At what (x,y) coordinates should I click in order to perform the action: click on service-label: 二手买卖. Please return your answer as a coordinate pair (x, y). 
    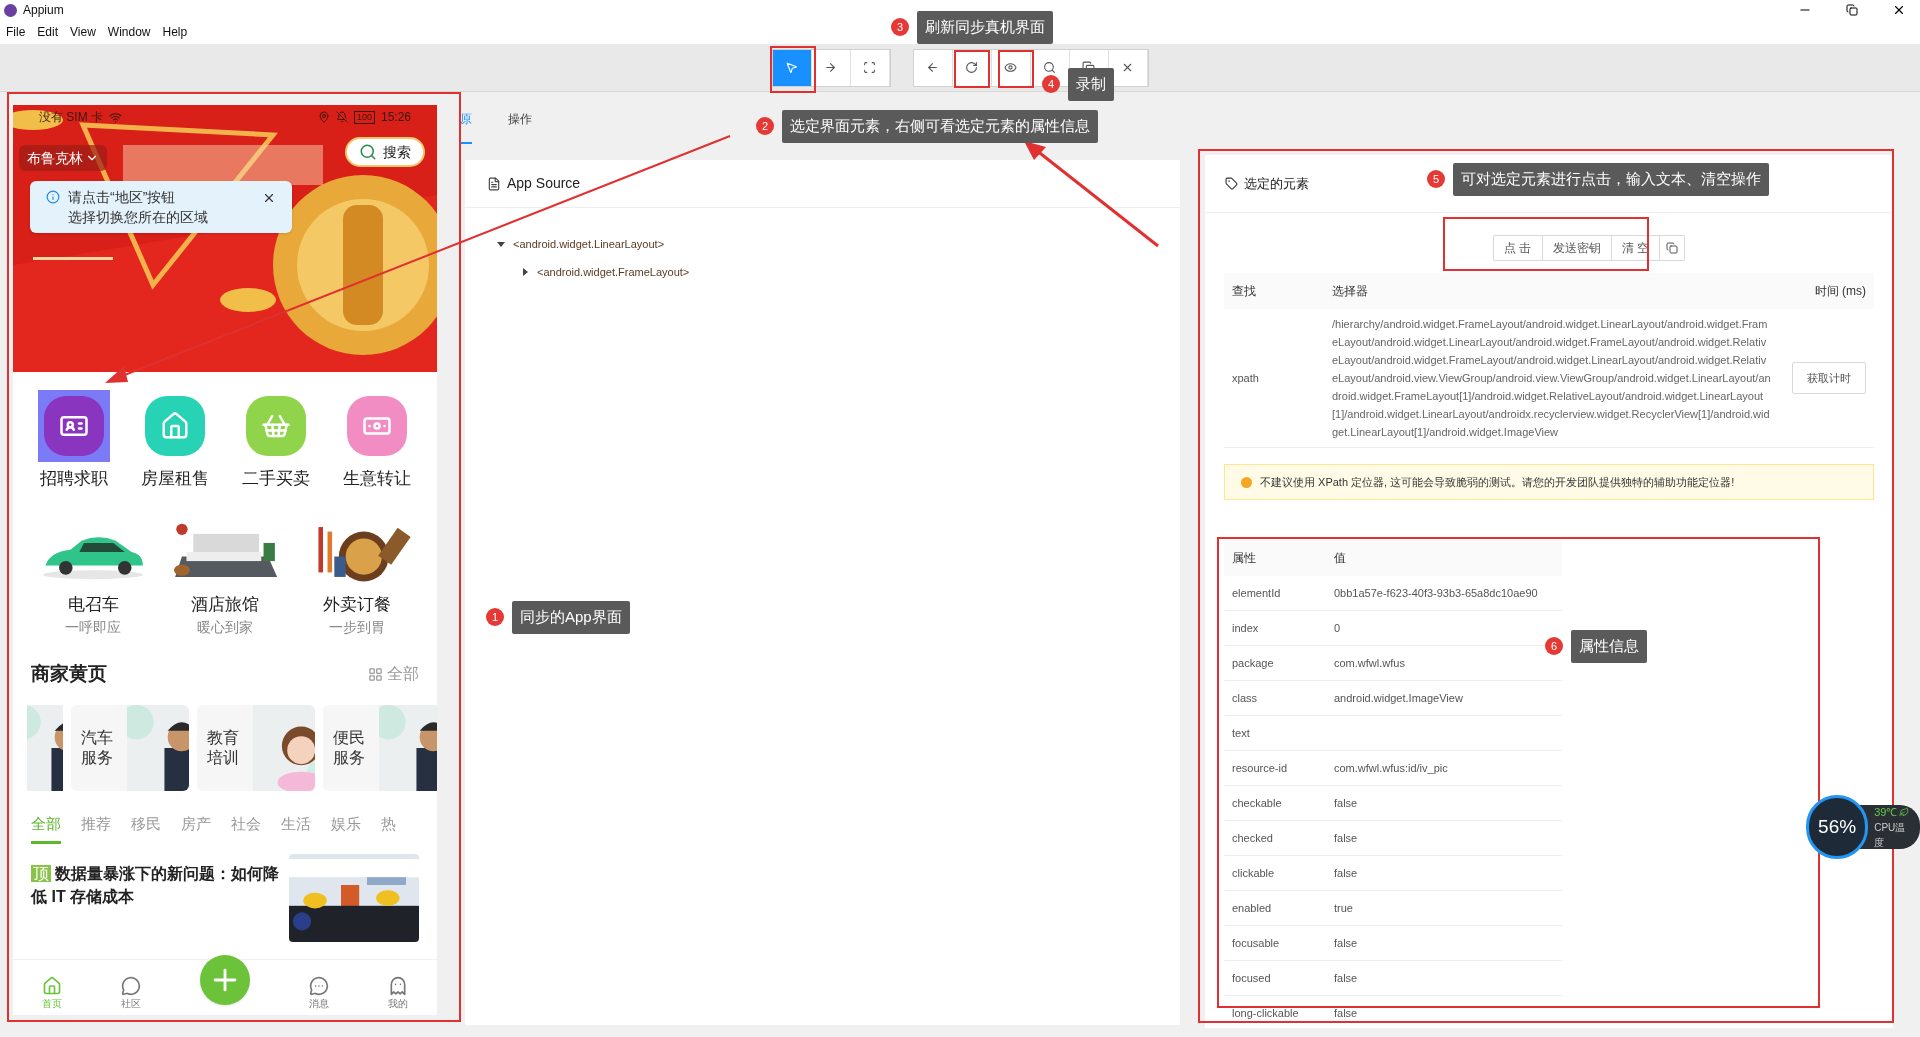
    Looking at the image, I should click on (275, 479).